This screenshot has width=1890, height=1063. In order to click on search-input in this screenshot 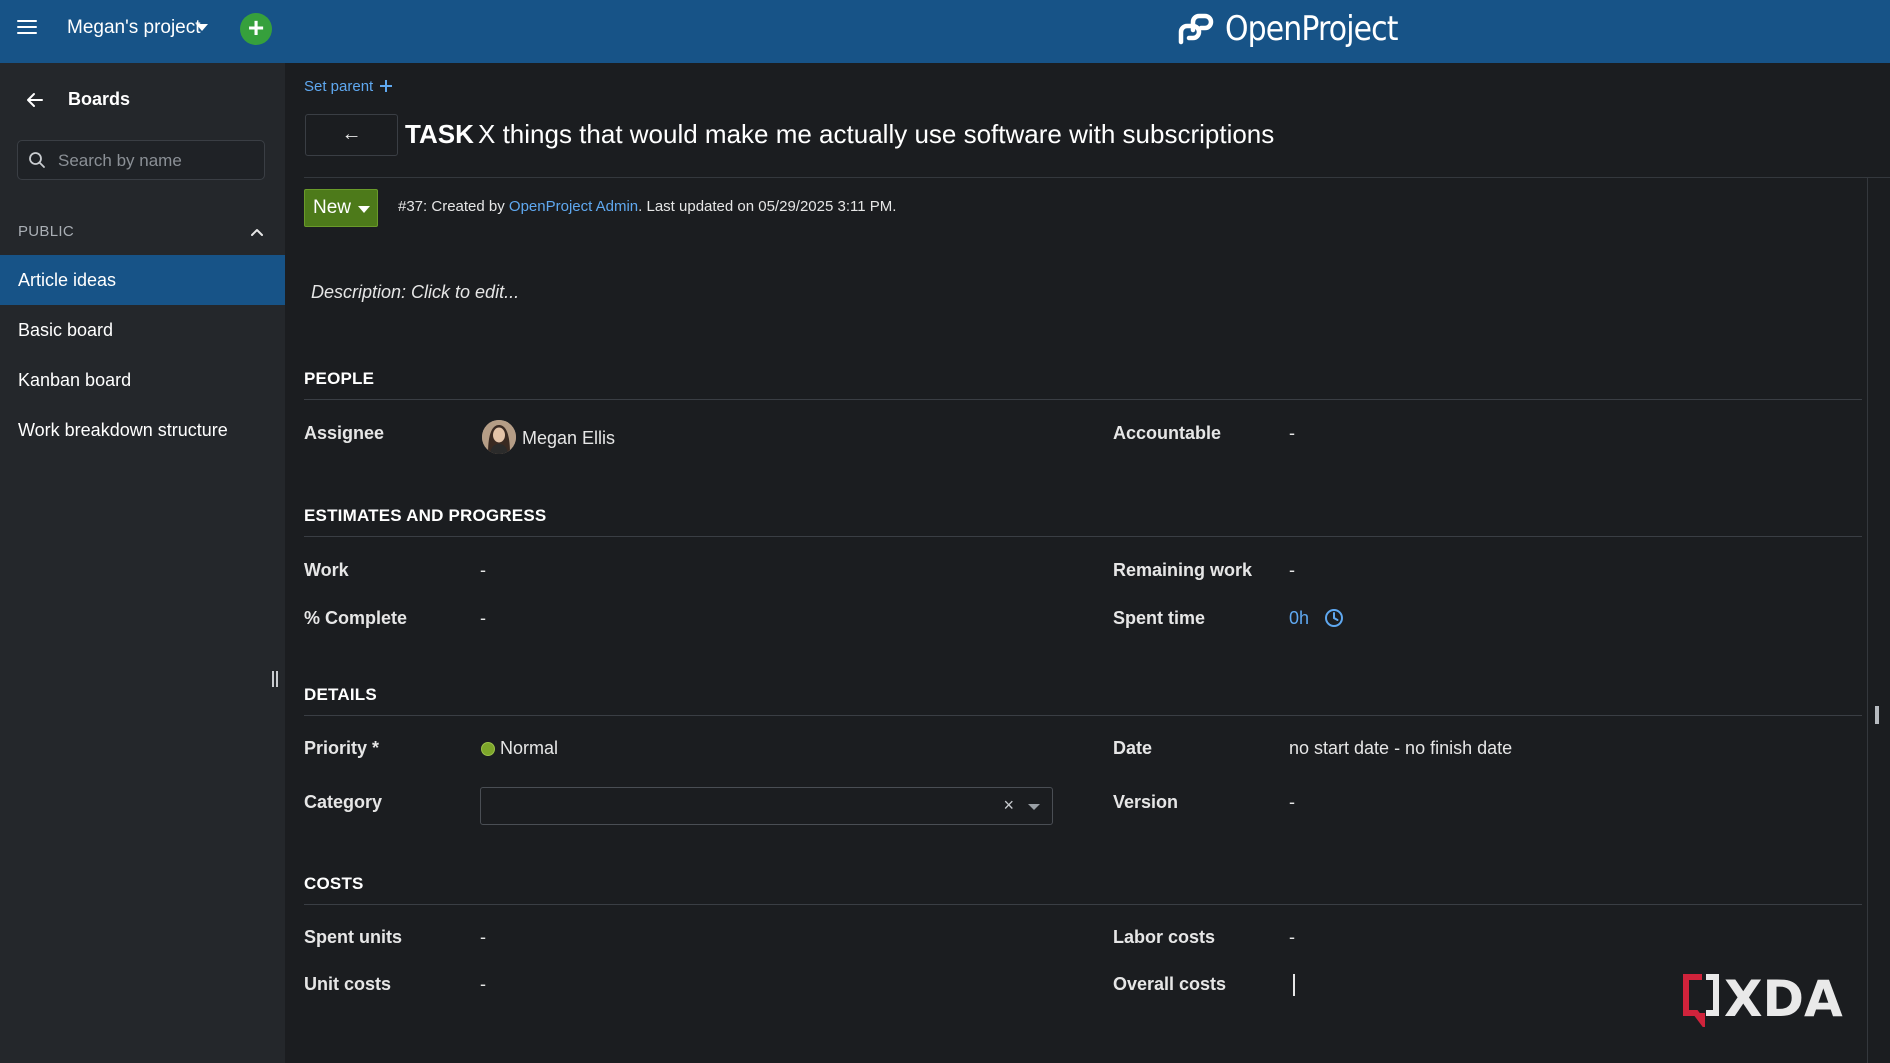, I will do `click(158, 161)`.